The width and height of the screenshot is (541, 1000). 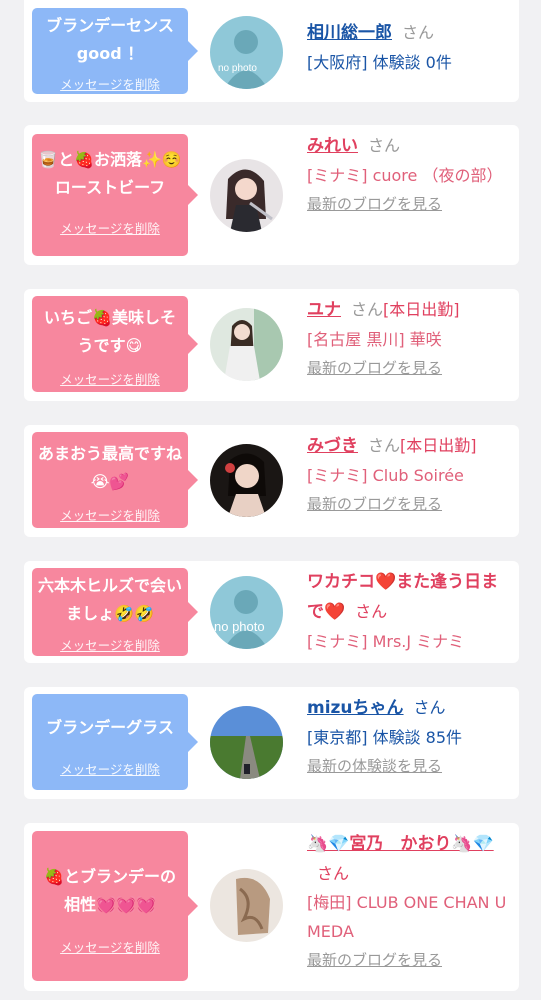 I want to click on user-location: [名古屋 黒川] 華咲, so click(x=374, y=339).